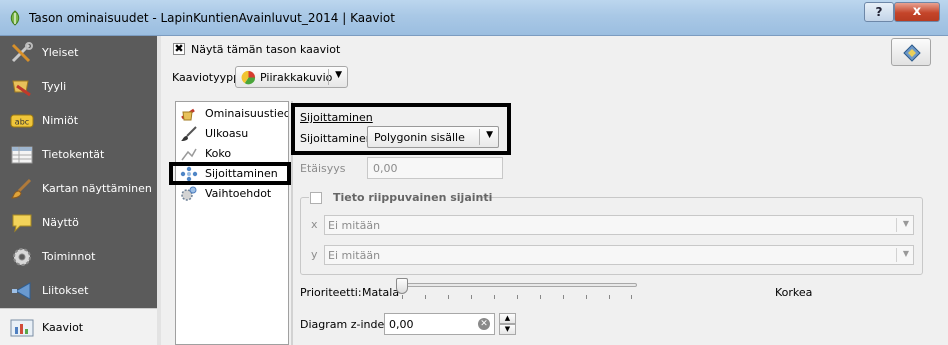 The height and width of the screenshot is (345, 948). What do you see at coordinates (22, 52) in the screenshot?
I see `tools-icon` at bounding box center [22, 52].